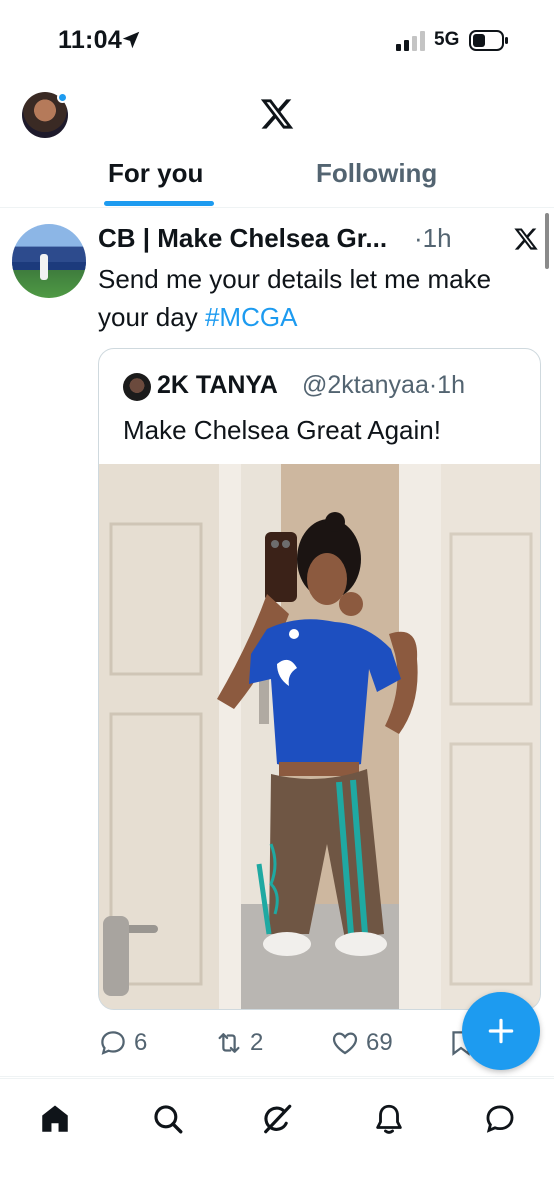 The height and width of the screenshot is (1200, 554). I want to click on grok-icon, so click(278, 1119).